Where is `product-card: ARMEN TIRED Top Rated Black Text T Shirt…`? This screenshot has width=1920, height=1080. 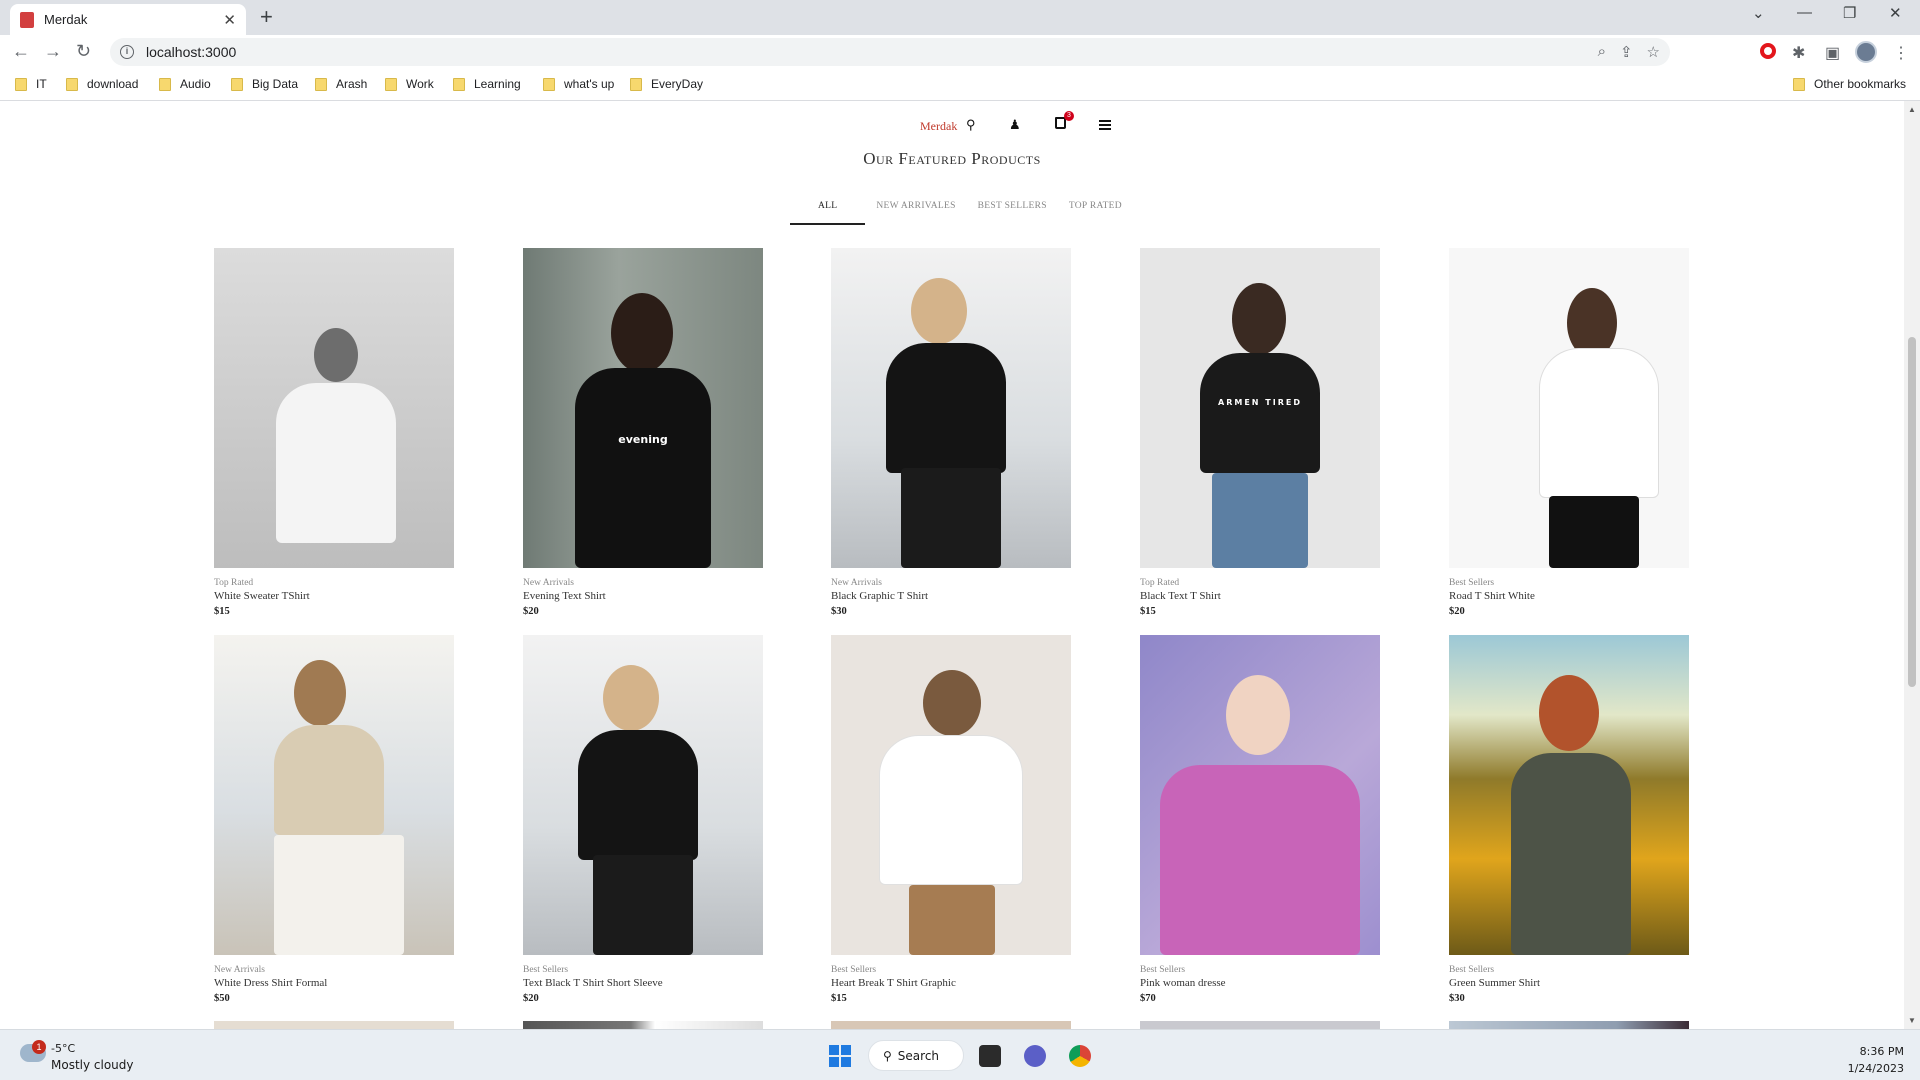 product-card: ARMEN TIRED Top Rated Black Text T Shirt… is located at coordinates (1260, 432).